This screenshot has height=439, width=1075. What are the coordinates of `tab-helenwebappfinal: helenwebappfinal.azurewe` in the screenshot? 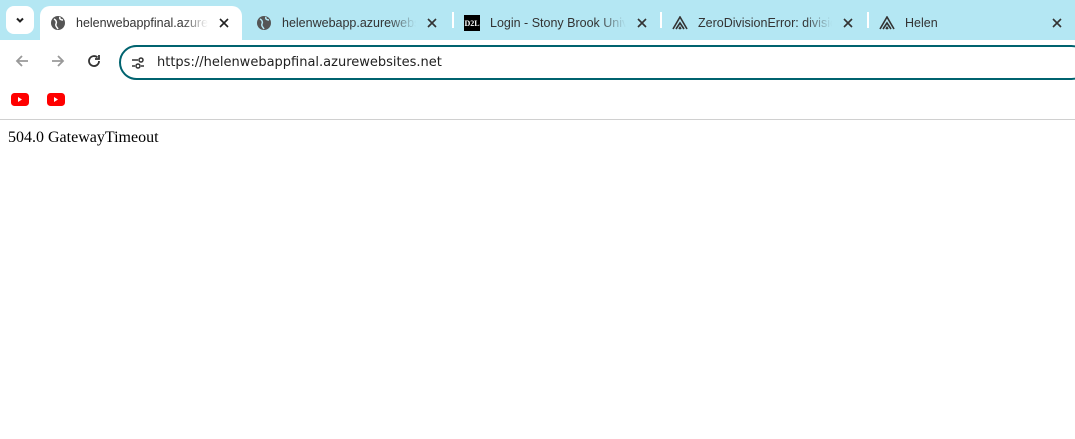 It's located at (141, 23).